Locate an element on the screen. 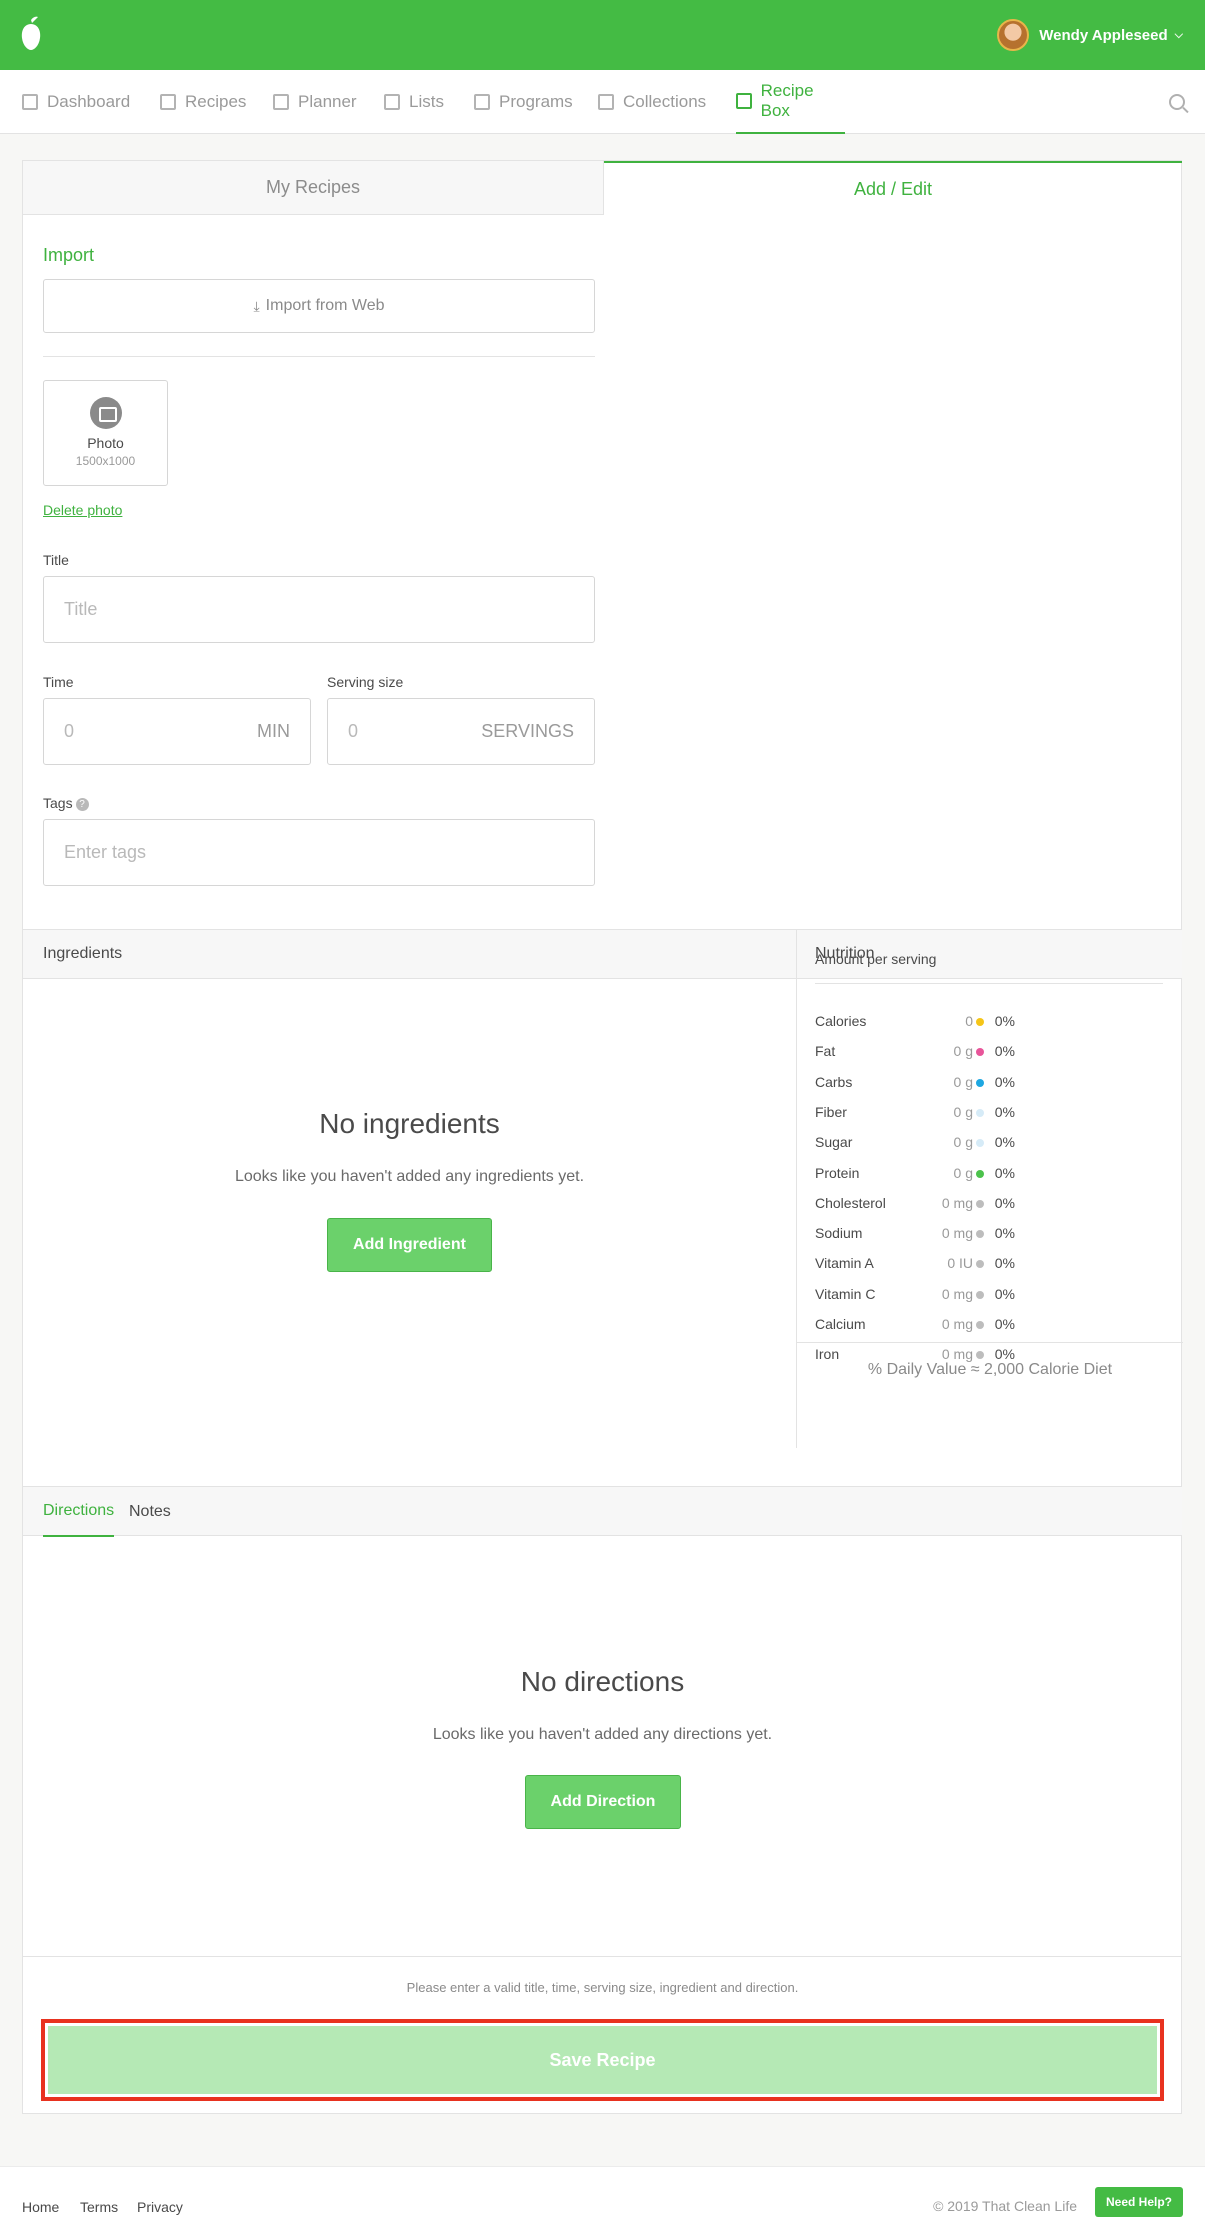 This screenshot has height=2231, width=1205. footer-link-privacy: Privacy is located at coordinates (160, 2207).